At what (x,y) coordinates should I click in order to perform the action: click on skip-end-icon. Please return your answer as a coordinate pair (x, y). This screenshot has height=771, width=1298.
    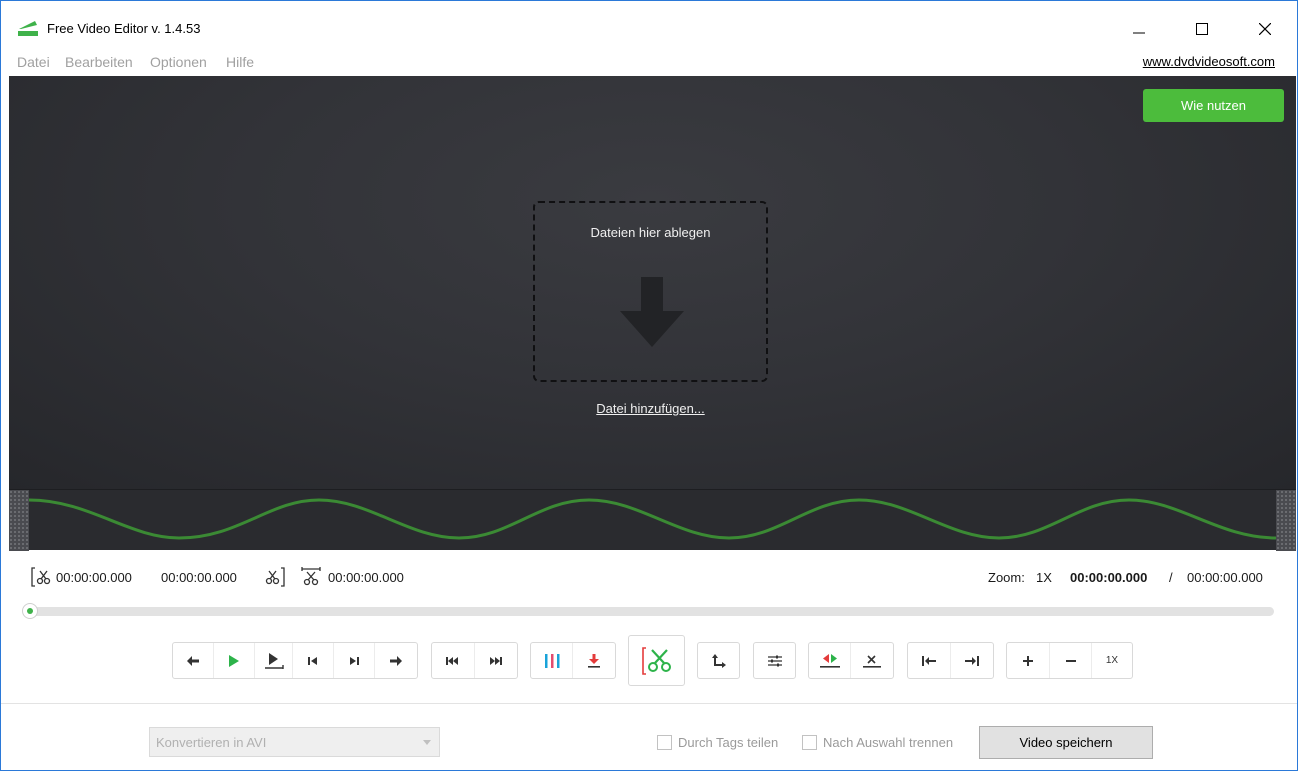
    Looking at the image, I should click on (354, 660).